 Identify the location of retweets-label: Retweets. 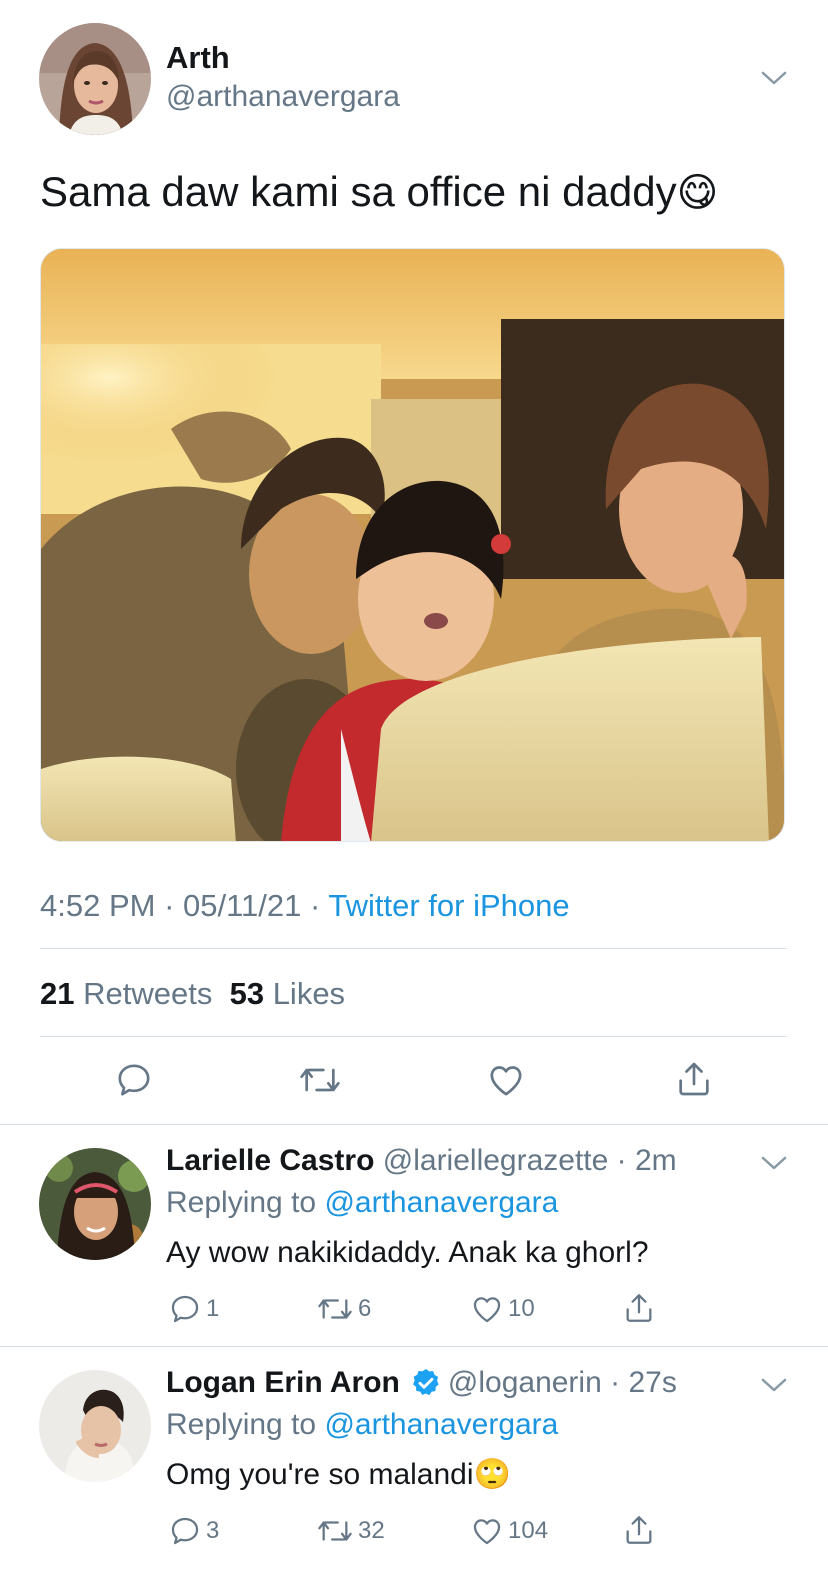
(148, 993).